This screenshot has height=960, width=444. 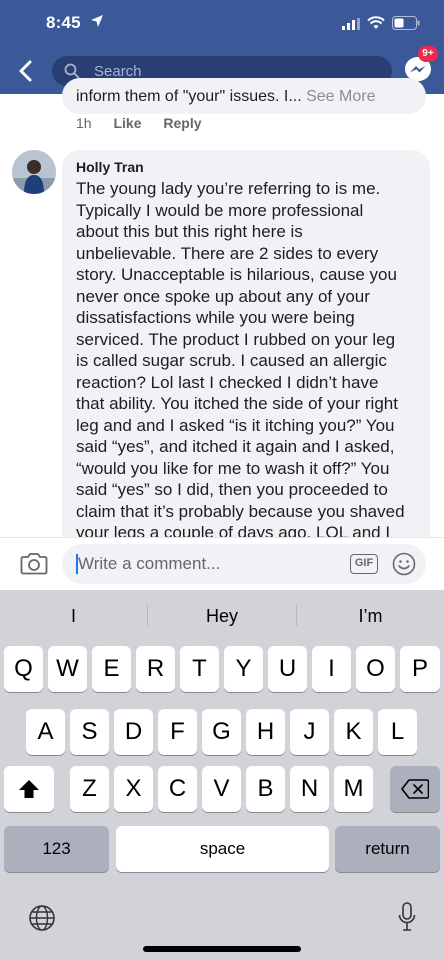 What do you see at coordinates (63, 22) in the screenshot?
I see `status-time: 8:45` at bounding box center [63, 22].